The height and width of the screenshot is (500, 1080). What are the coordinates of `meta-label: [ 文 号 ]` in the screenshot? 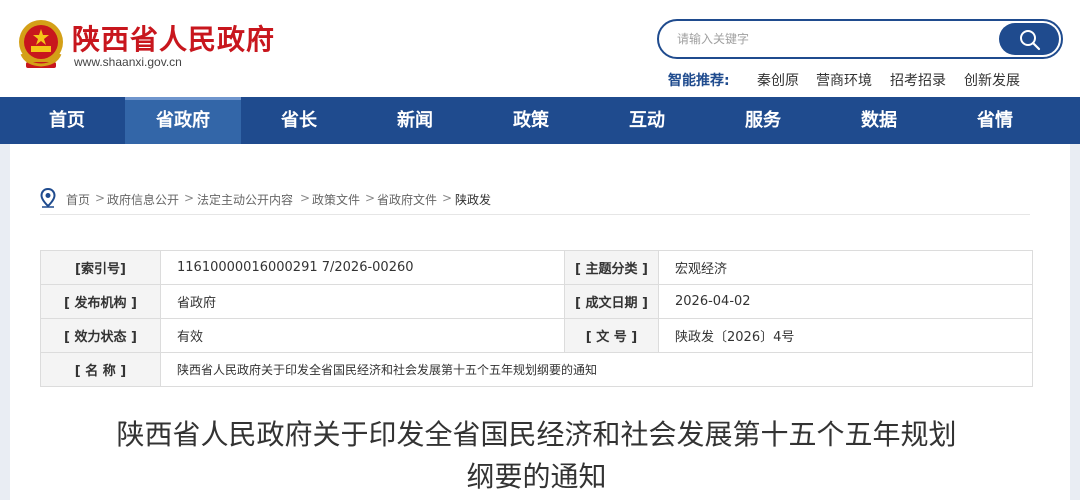 It's located at (611, 335).